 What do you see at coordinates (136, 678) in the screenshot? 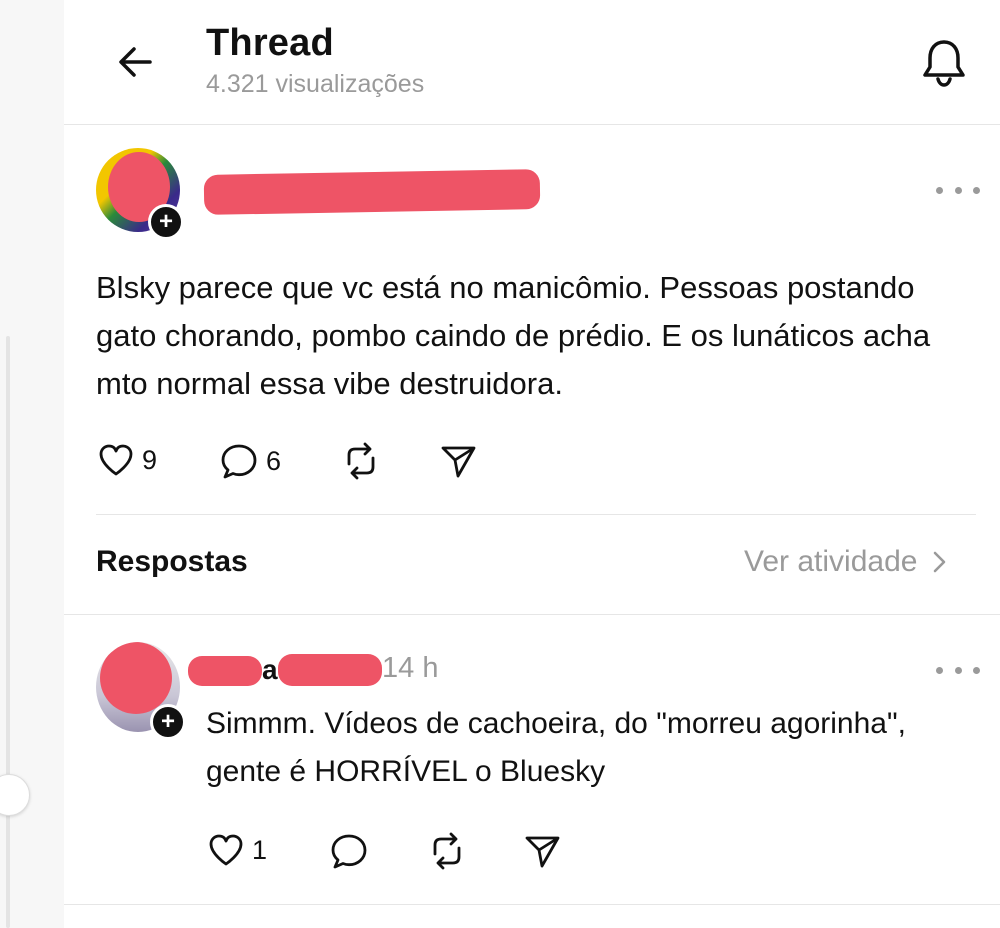
I see `avatar-redaction` at bounding box center [136, 678].